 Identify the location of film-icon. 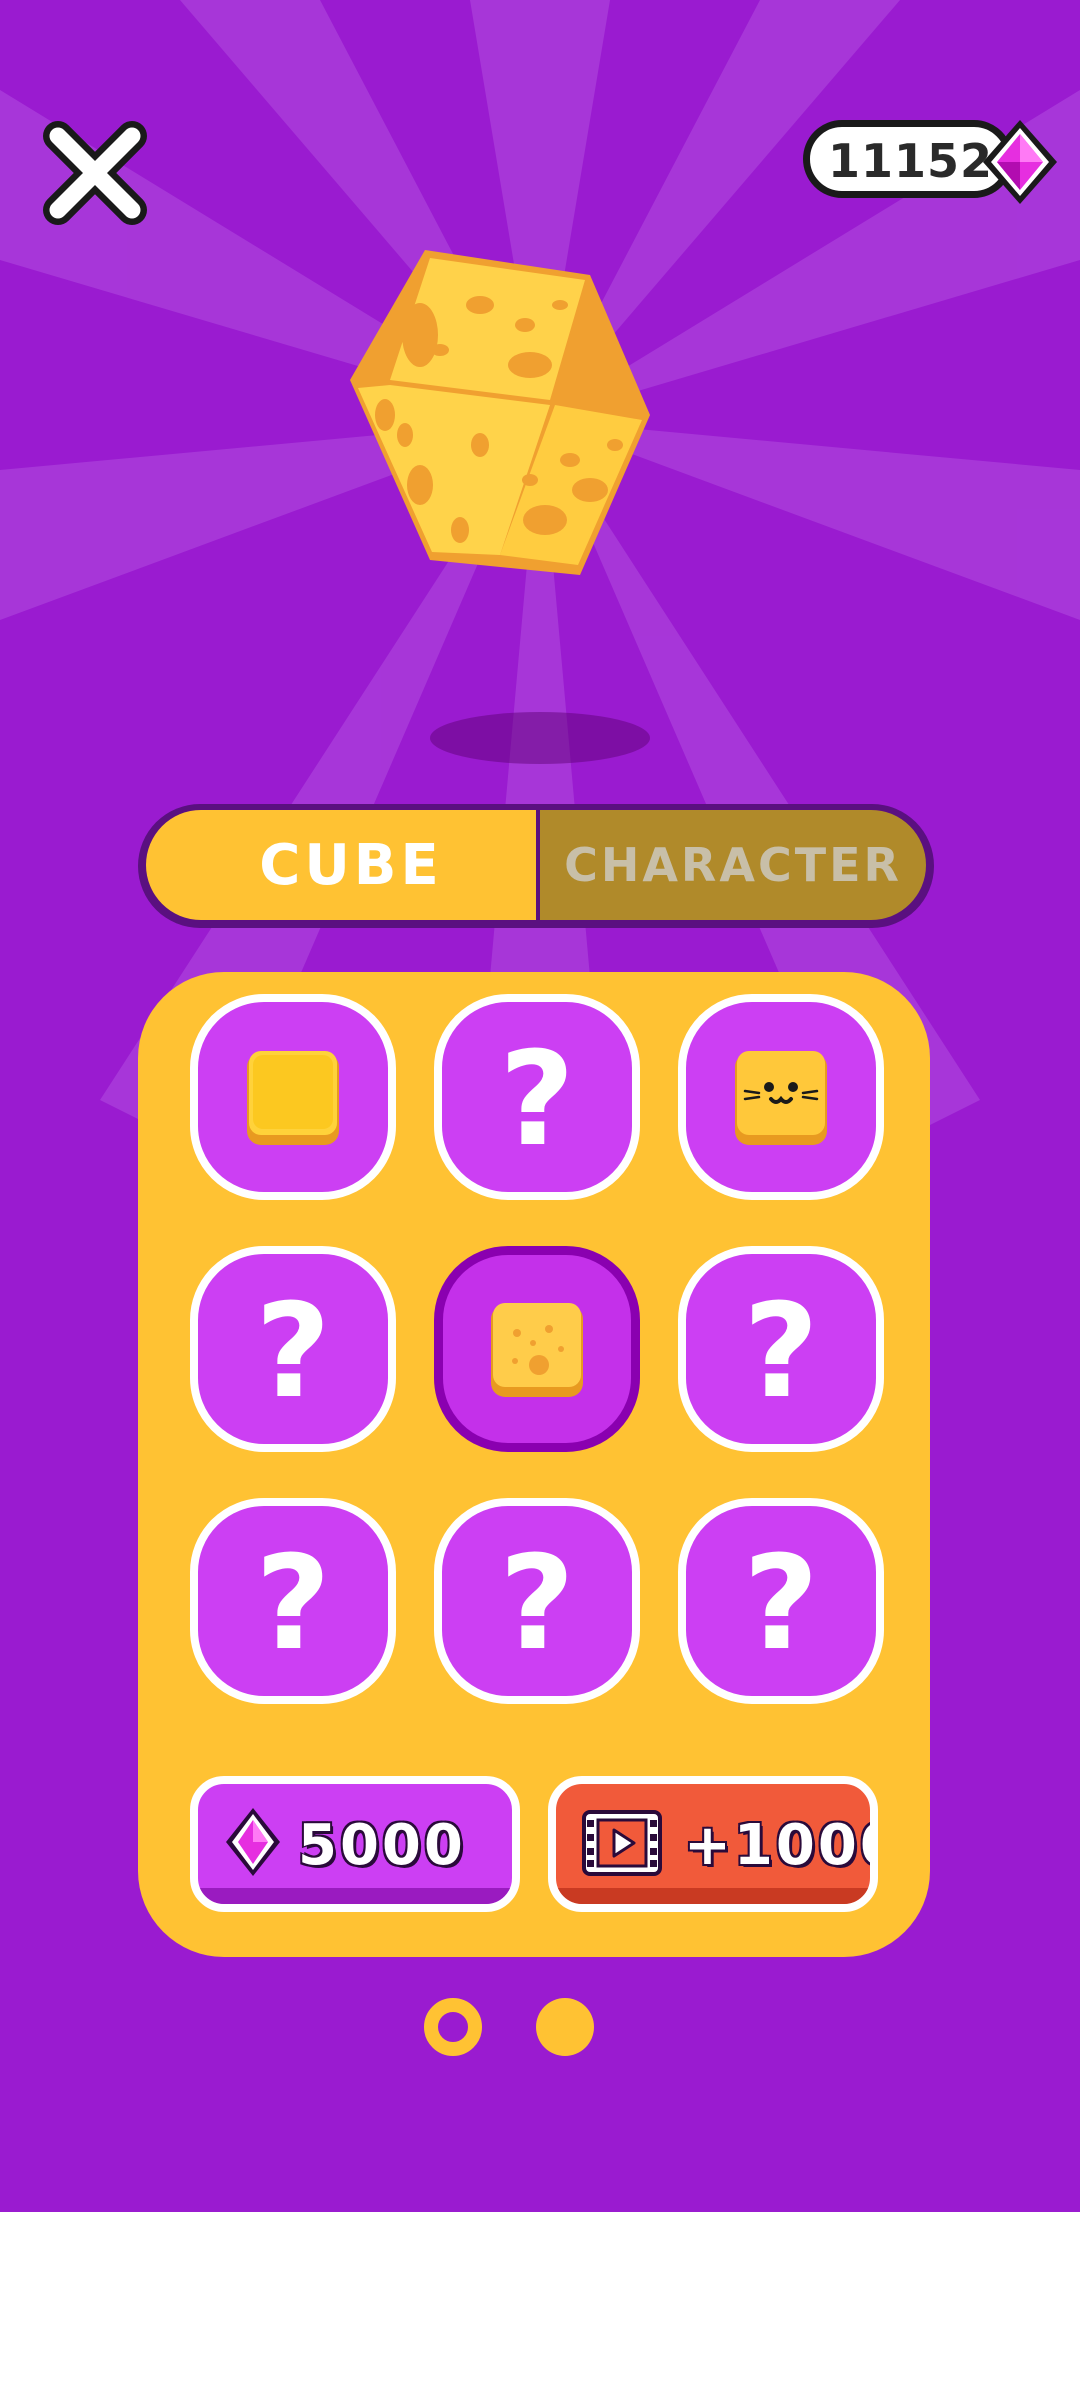
(622, 1843).